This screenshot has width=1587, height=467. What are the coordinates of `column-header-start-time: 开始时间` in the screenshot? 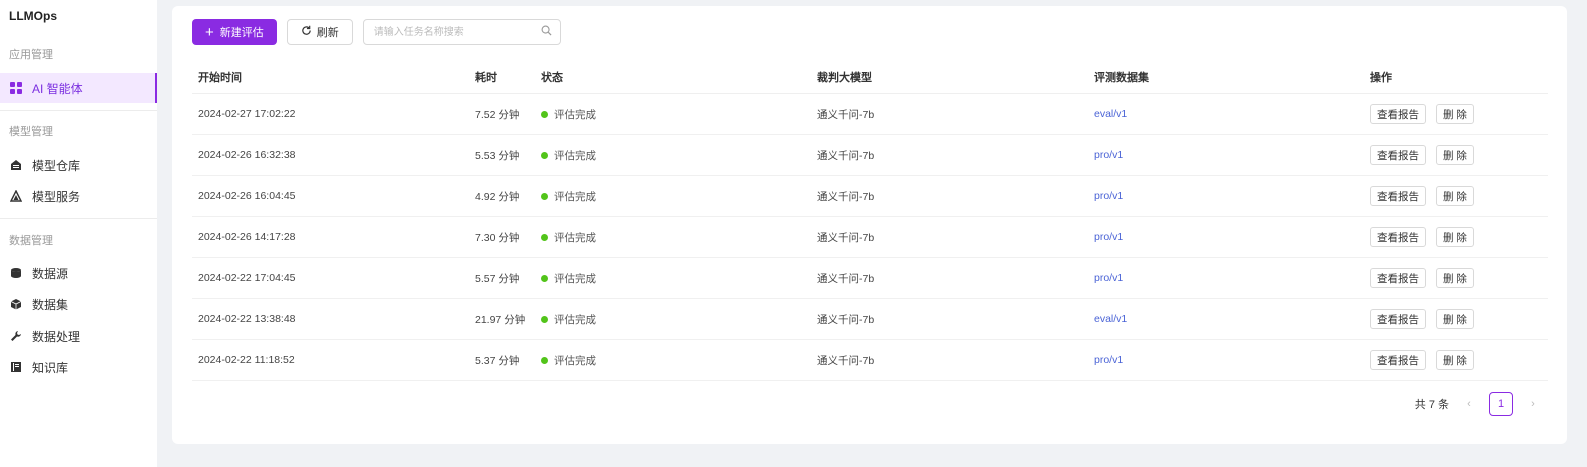 It's located at (330, 77).